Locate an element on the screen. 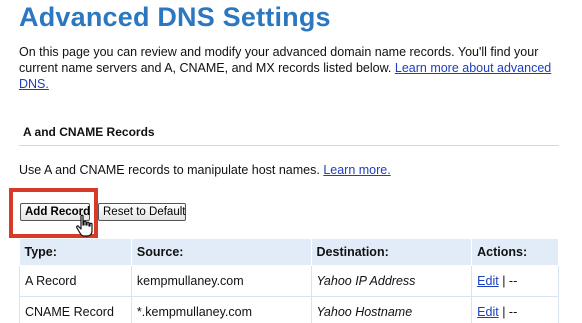 The width and height of the screenshot is (582, 323). record-type: CNAME Record is located at coordinates (75, 309).